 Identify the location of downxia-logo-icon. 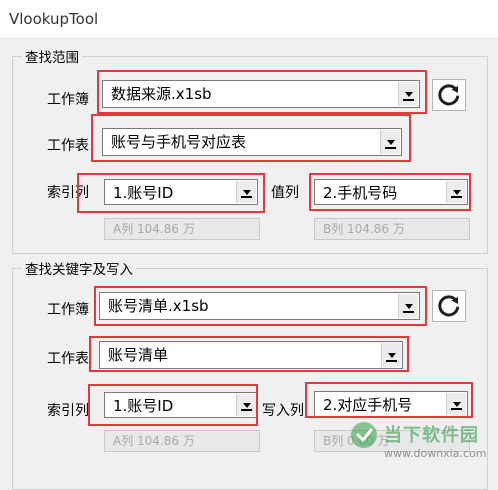
(364, 435).